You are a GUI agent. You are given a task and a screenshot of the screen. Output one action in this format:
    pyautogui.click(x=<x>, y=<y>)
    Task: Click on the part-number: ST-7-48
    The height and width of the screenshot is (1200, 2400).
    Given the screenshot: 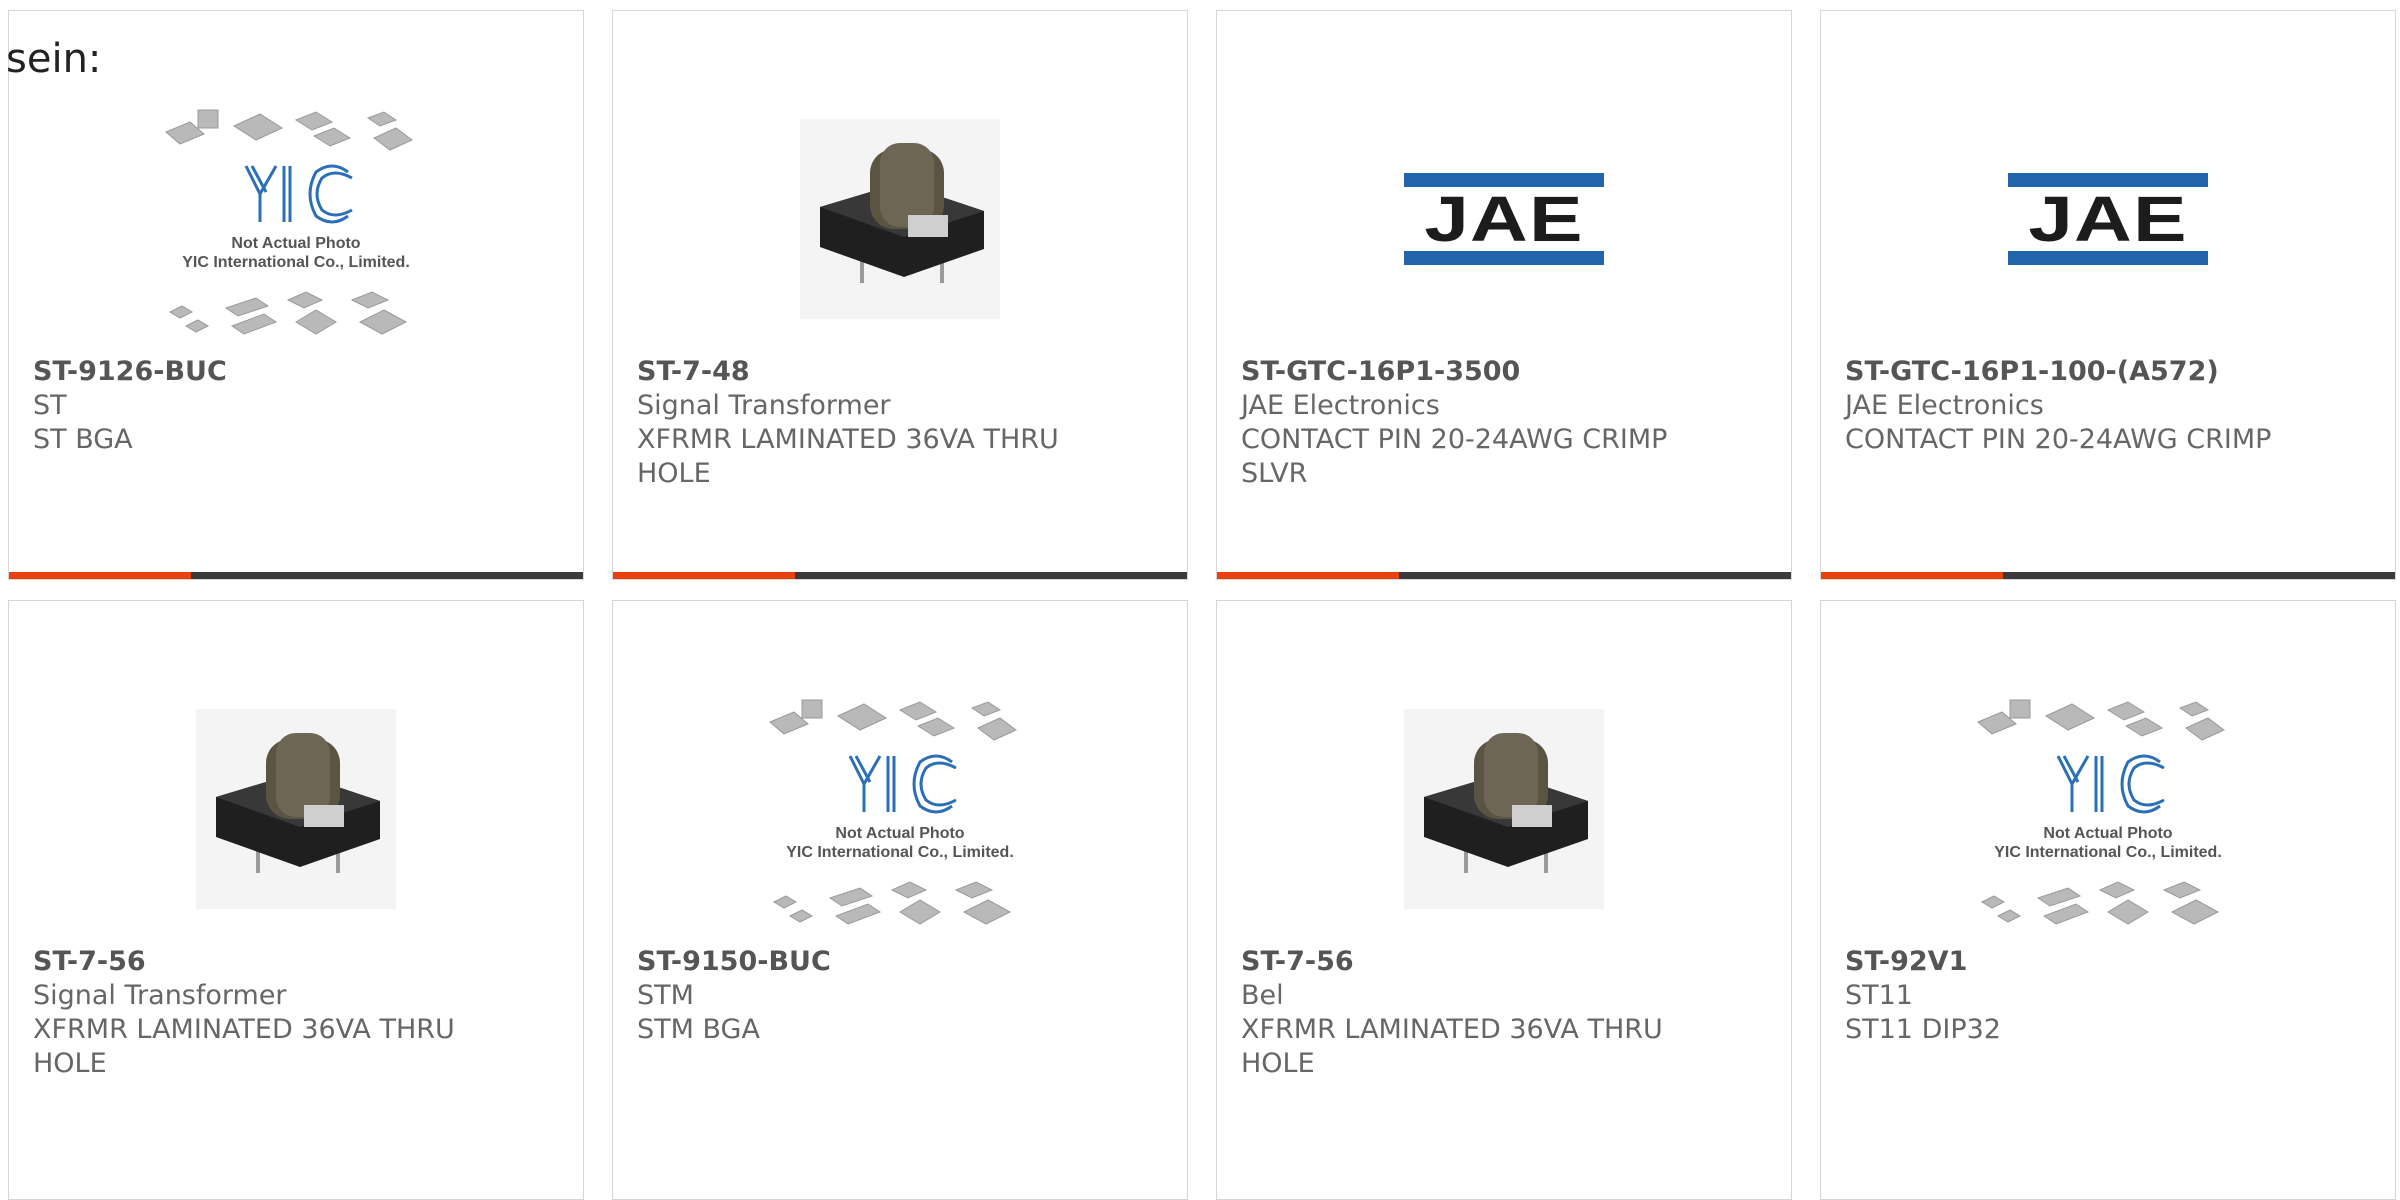 What is the action you would take?
    pyautogui.click(x=900, y=372)
    